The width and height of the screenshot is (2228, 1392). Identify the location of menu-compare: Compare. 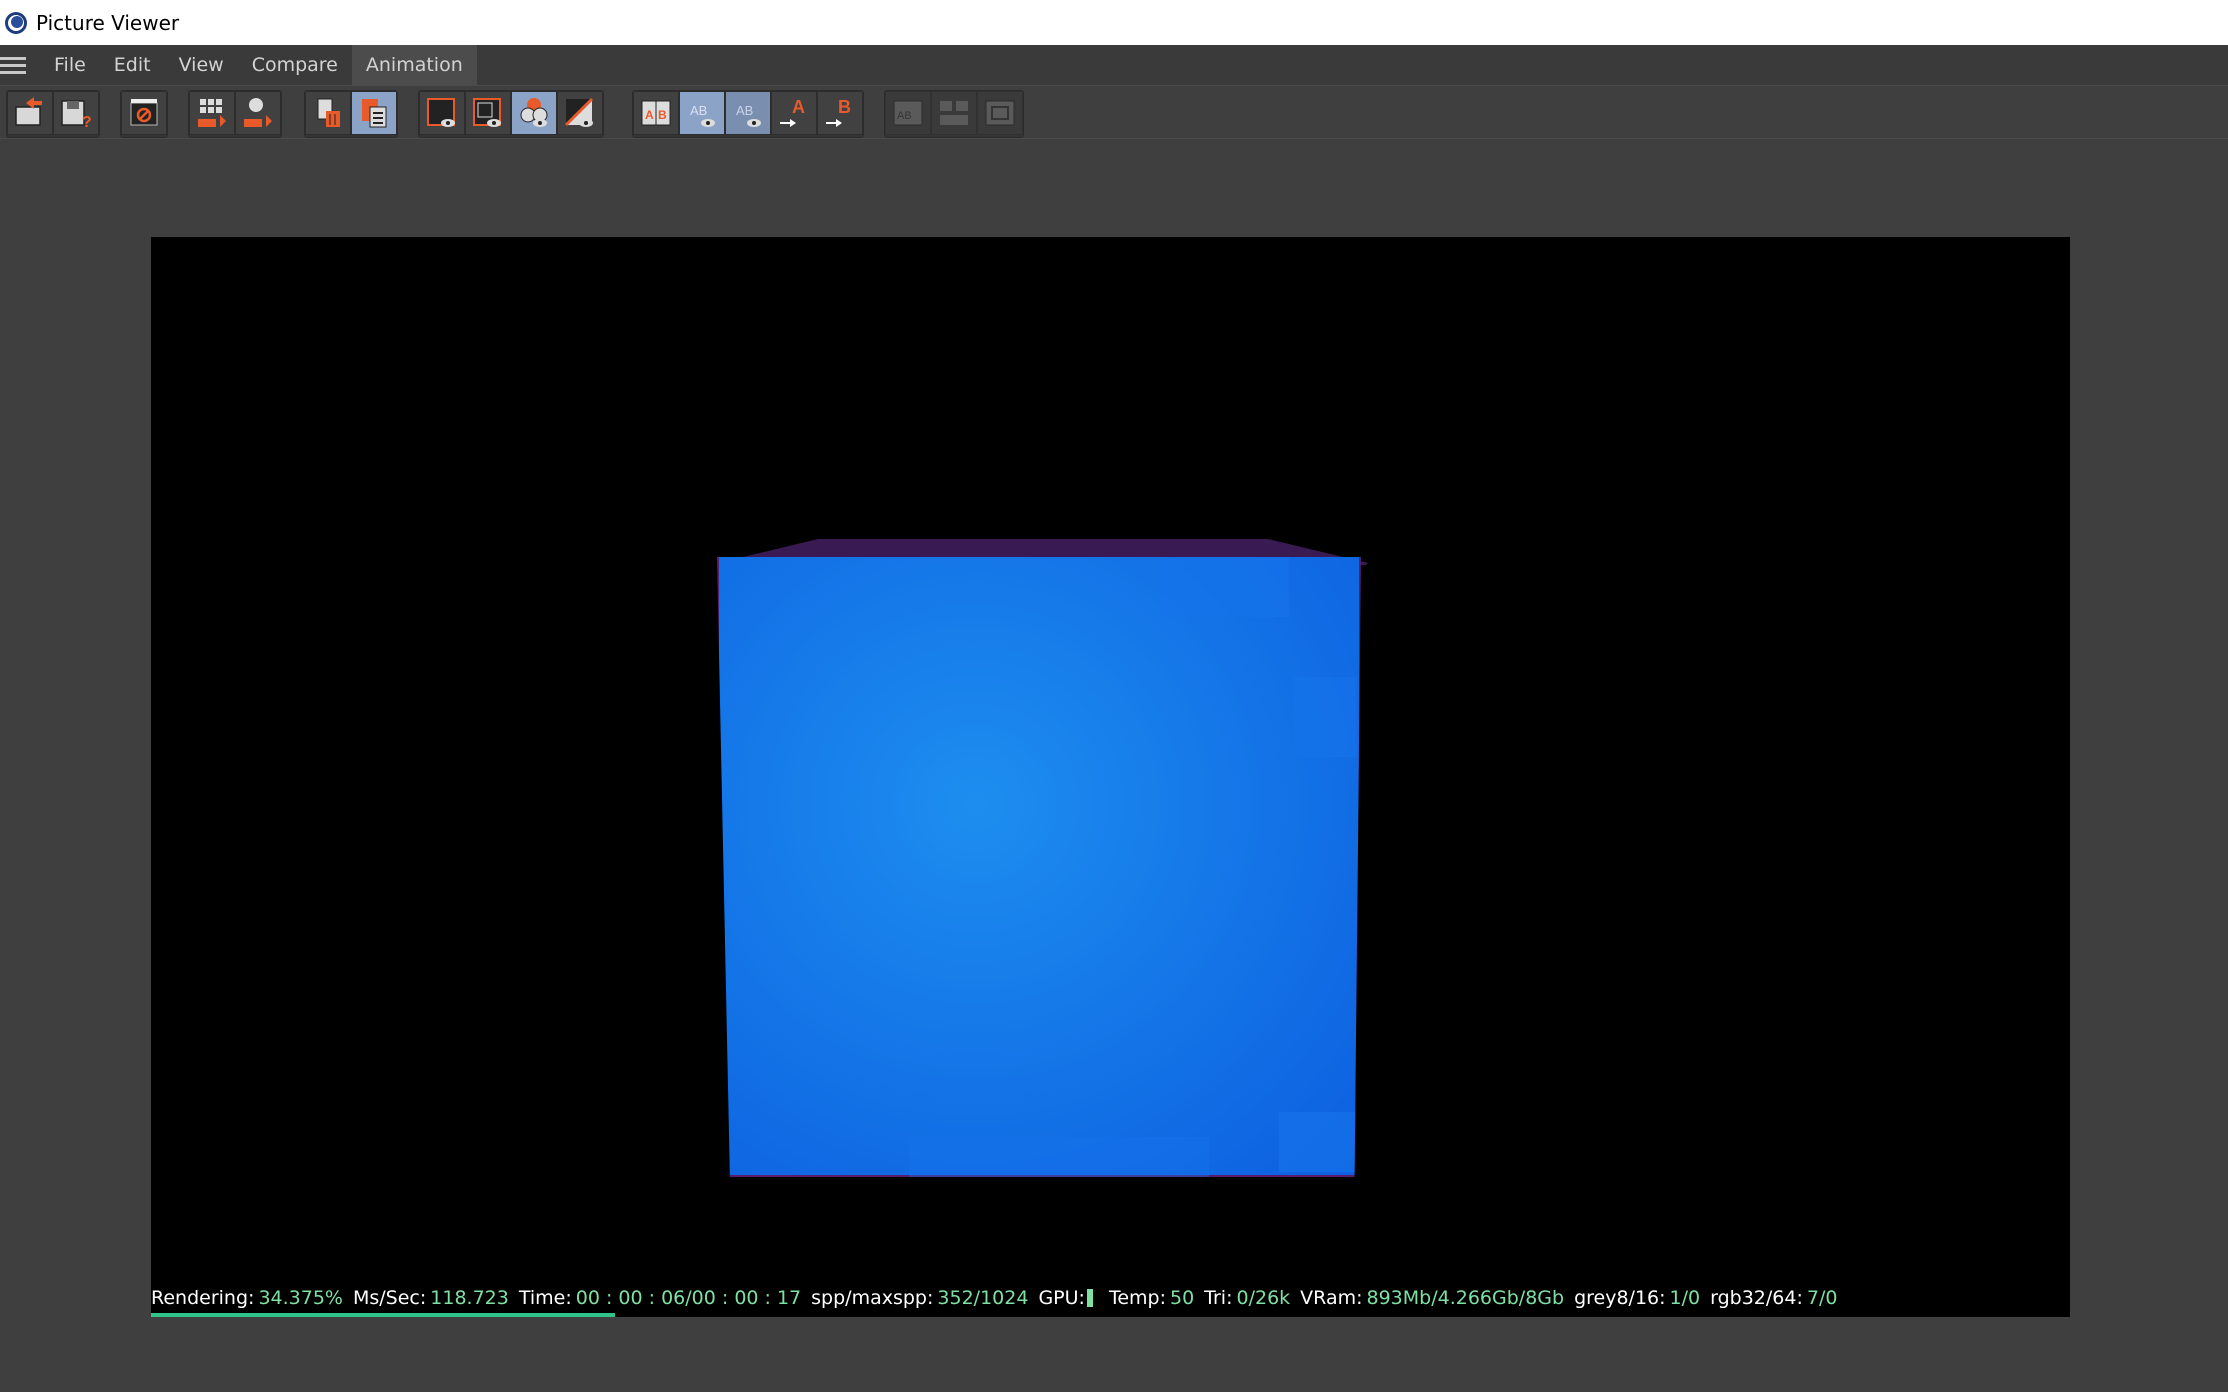
(295, 65).